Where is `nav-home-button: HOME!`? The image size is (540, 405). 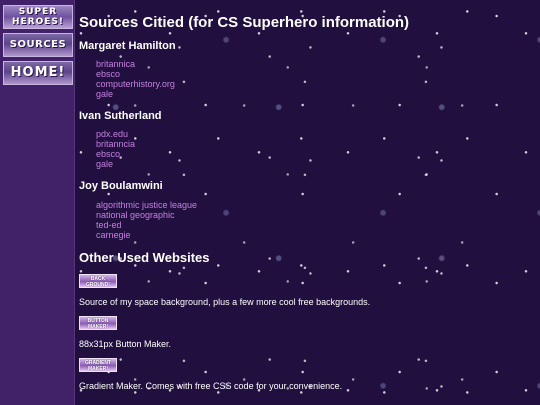
nav-home-button: HOME! is located at coordinates (38, 73).